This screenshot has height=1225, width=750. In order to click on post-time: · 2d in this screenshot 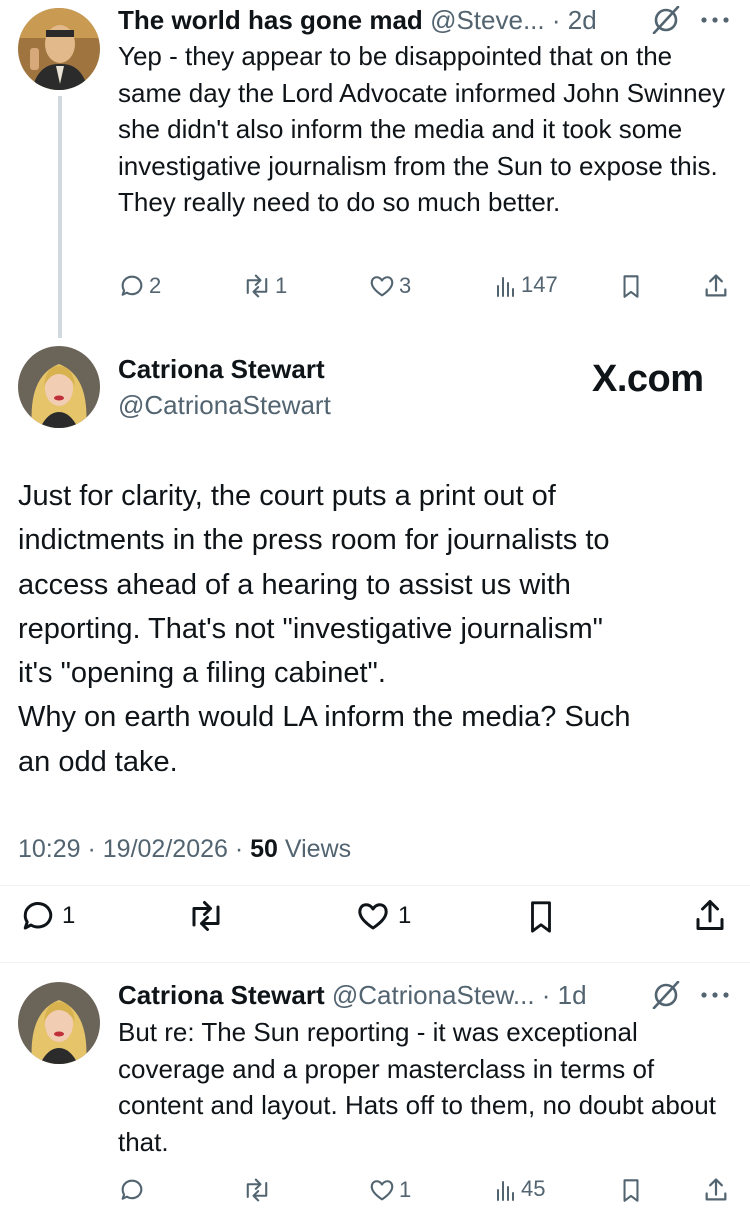, I will do `click(574, 20)`.